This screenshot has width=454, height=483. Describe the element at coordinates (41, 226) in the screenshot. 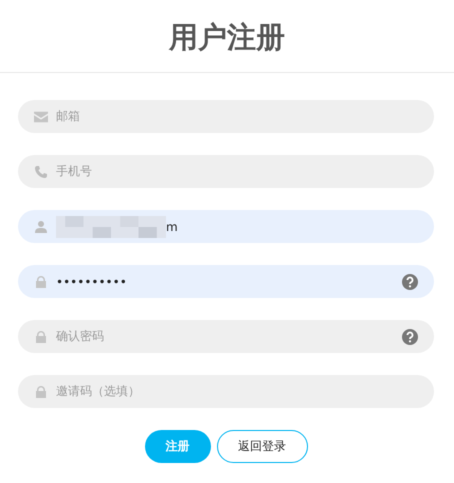

I see `user-icon` at that location.